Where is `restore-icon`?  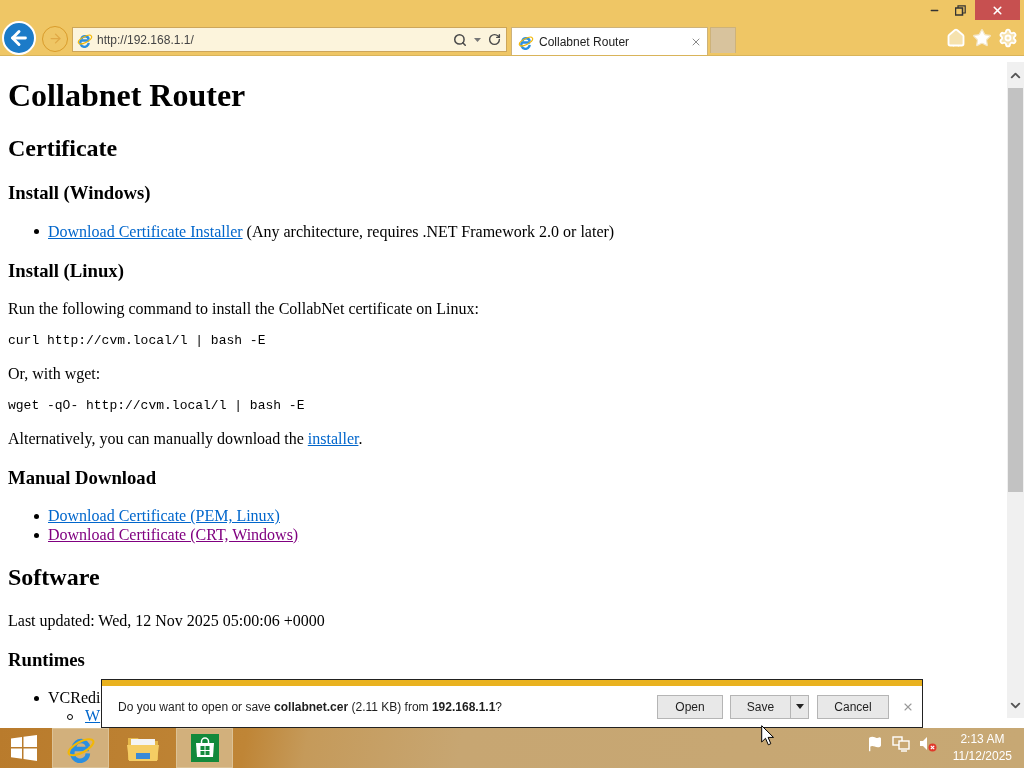 restore-icon is located at coordinates (960, 10).